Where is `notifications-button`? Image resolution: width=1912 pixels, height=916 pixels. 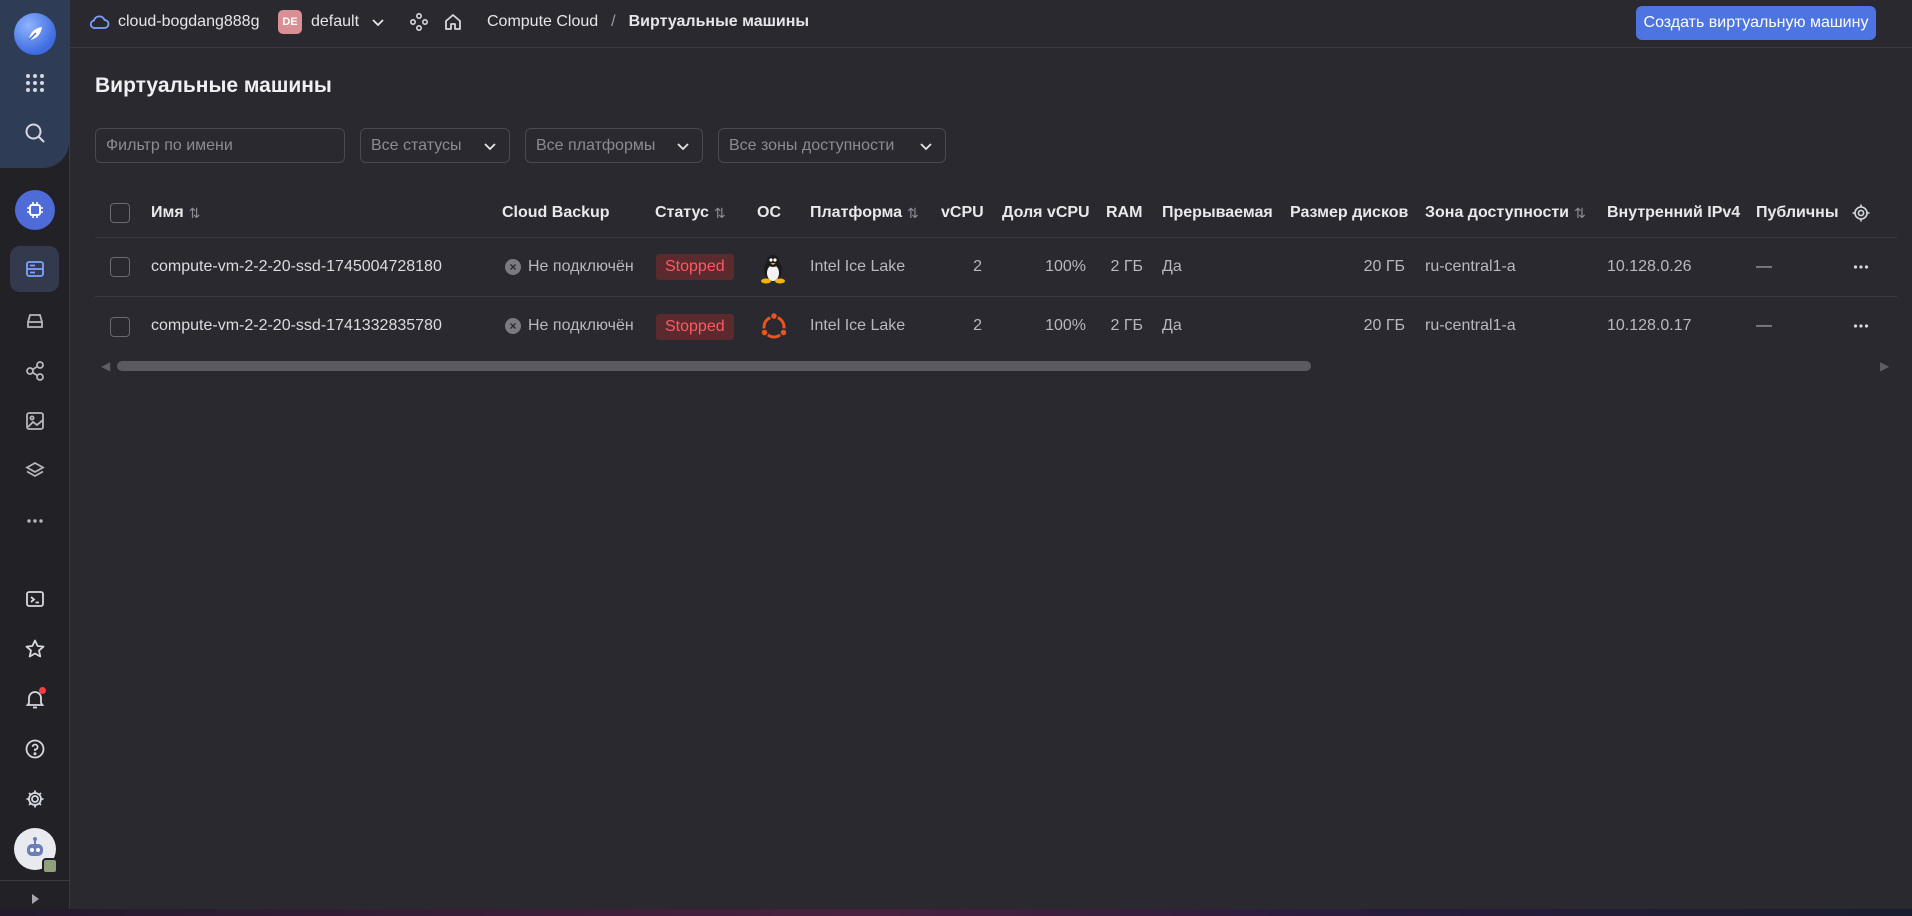
notifications-button is located at coordinates (34, 699).